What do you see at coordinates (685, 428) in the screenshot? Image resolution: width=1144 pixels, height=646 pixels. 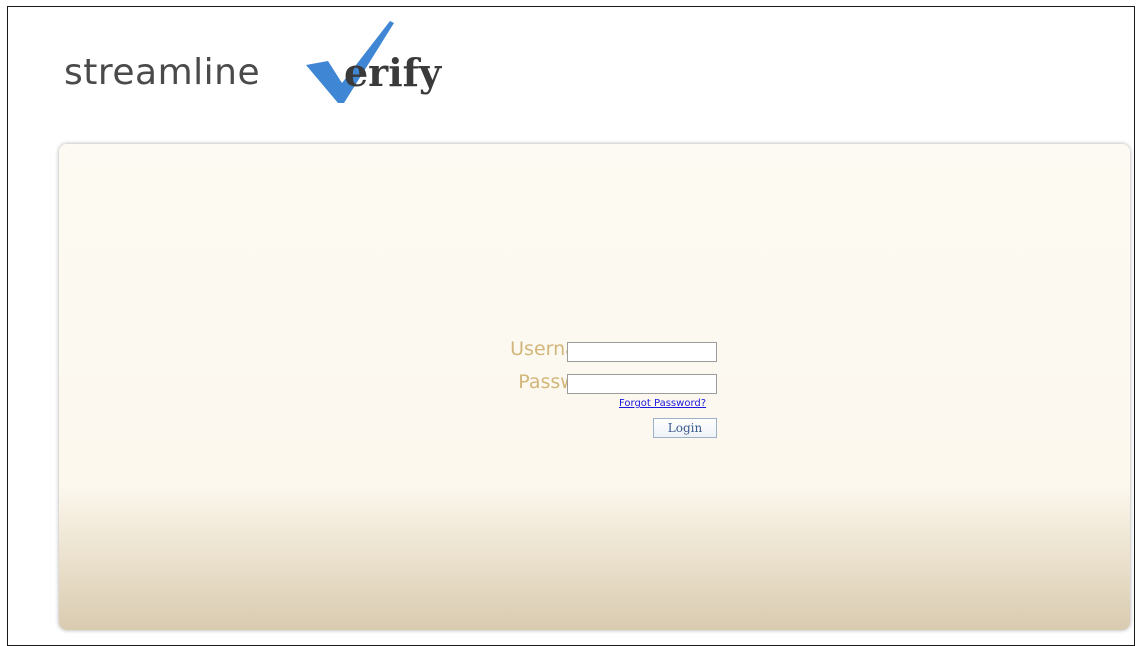 I see `login-button: Login` at bounding box center [685, 428].